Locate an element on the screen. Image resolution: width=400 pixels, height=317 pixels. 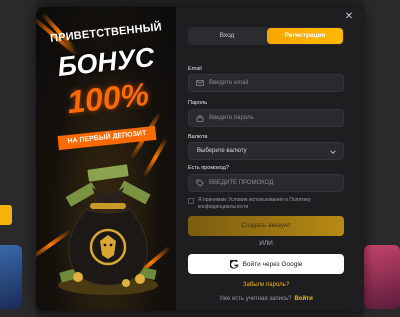
promo-code-field: ВВЕДИТЕ ПРОМОКОД is located at coordinates (266, 183).